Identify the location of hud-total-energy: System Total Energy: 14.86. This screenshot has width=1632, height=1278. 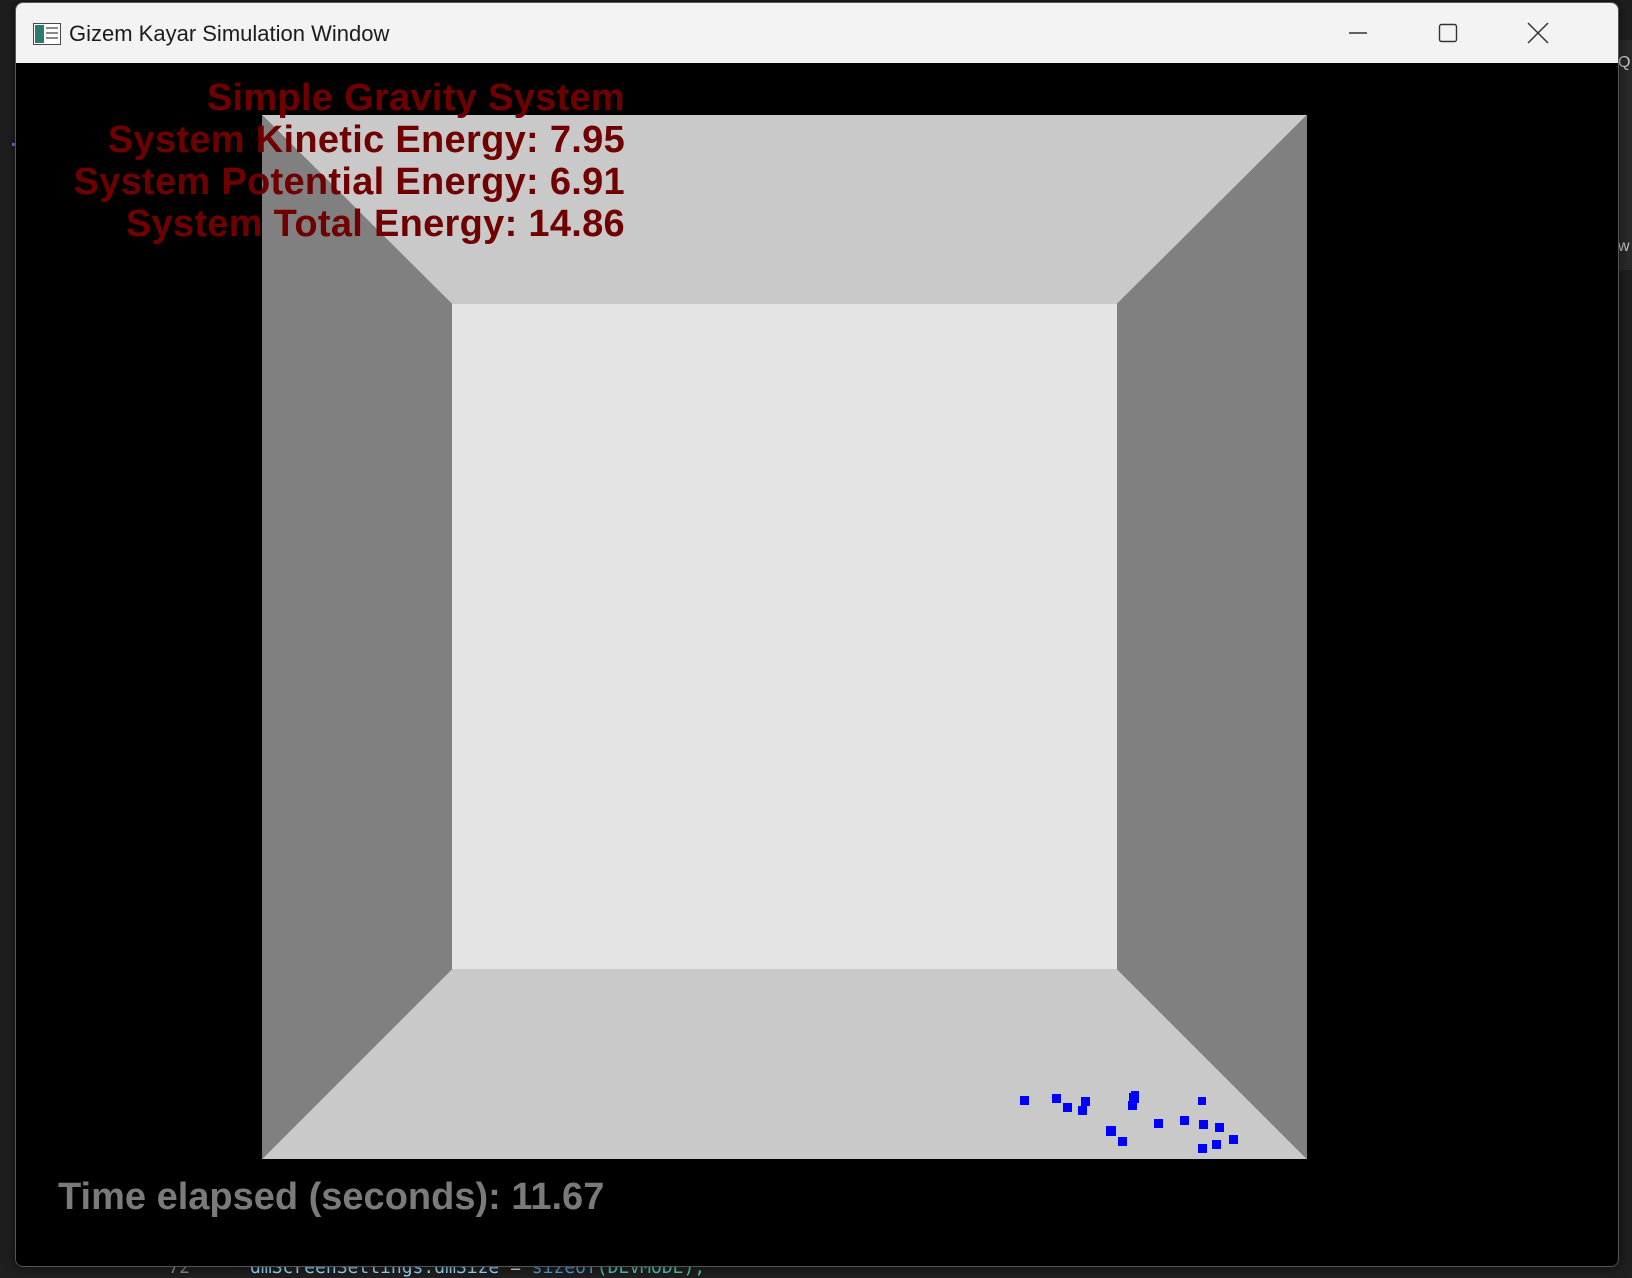
(375, 224).